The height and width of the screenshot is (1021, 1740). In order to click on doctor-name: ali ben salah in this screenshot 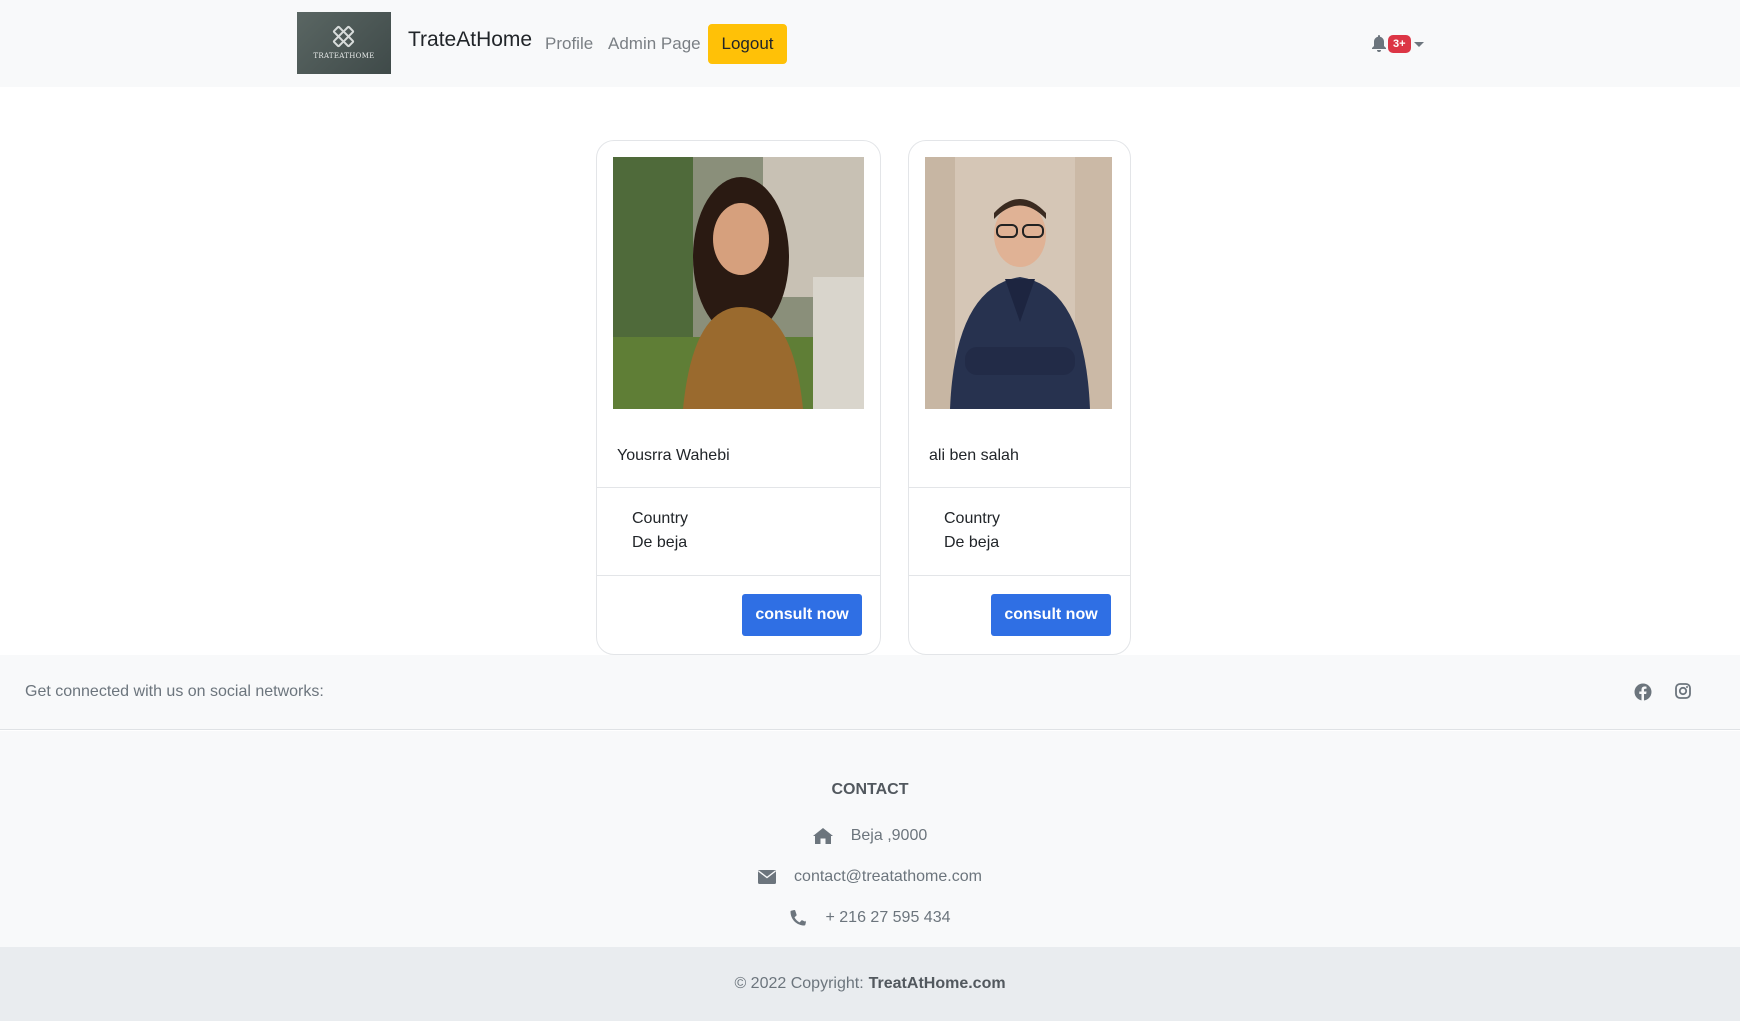, I will do `click(974, 455)`.